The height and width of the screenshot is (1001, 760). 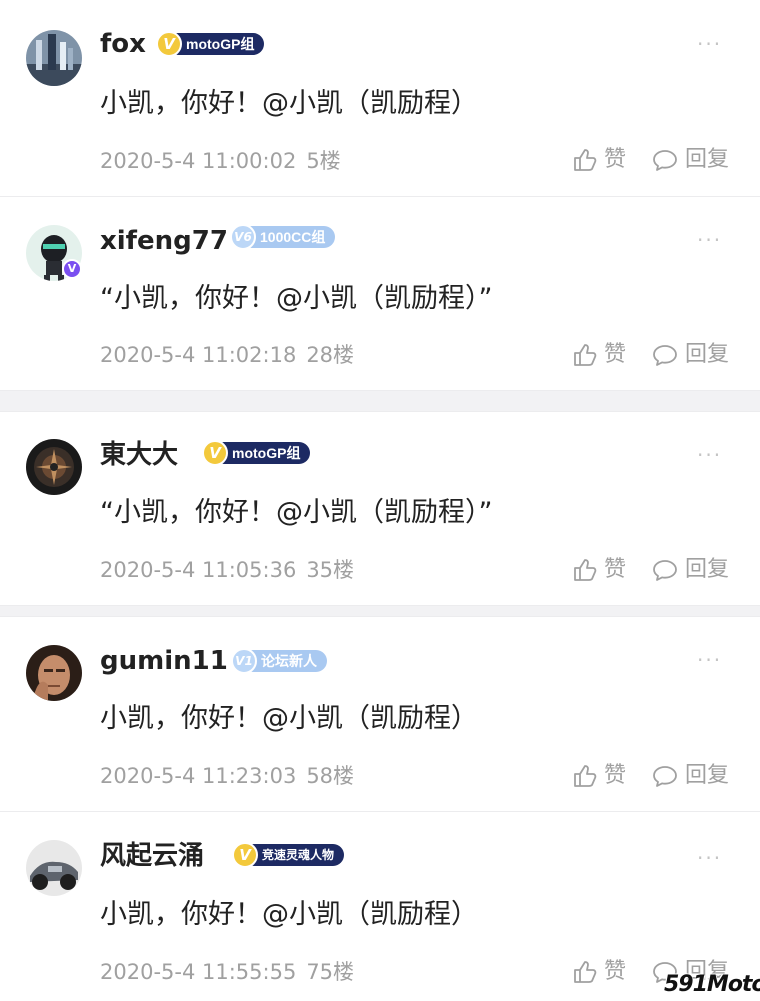 What do you see at coordinates (152, 856) in the screenshot?
I see `username: 风起云涌` at bounding box center [152, 856].